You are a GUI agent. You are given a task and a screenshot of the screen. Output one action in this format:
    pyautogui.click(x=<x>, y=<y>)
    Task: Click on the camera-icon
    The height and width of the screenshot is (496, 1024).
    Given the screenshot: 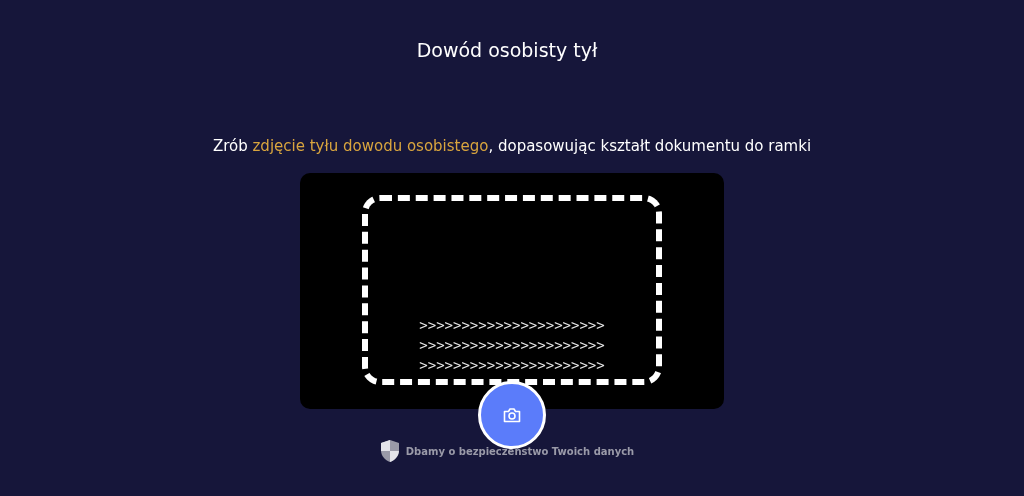 What is the action you would take?
    pyautogui.click(x=512, y=415)
    